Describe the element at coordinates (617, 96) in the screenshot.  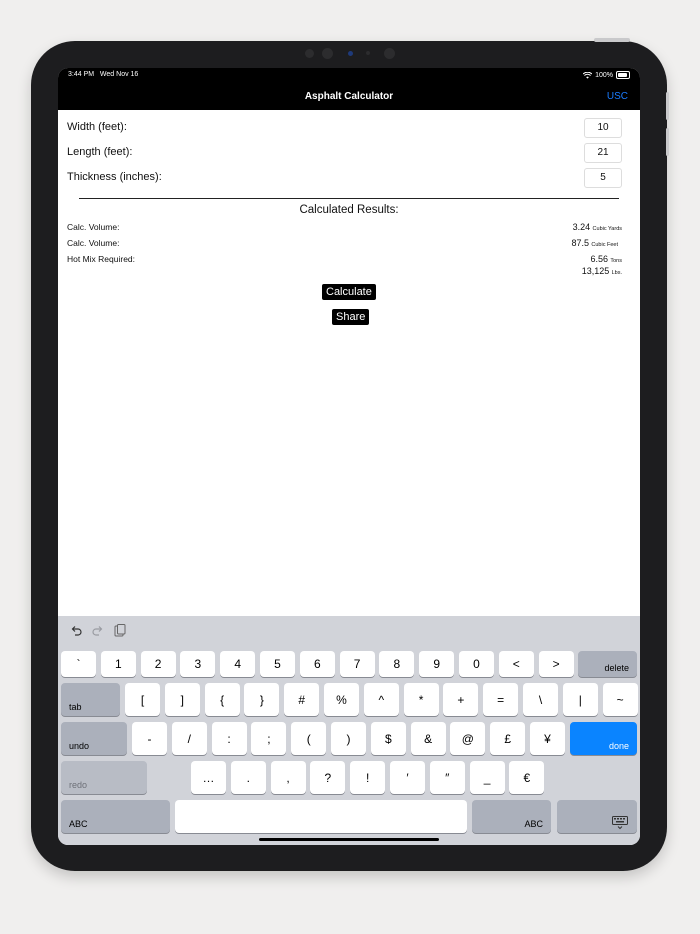
I see `unit-toggle-button: USC` at that location.